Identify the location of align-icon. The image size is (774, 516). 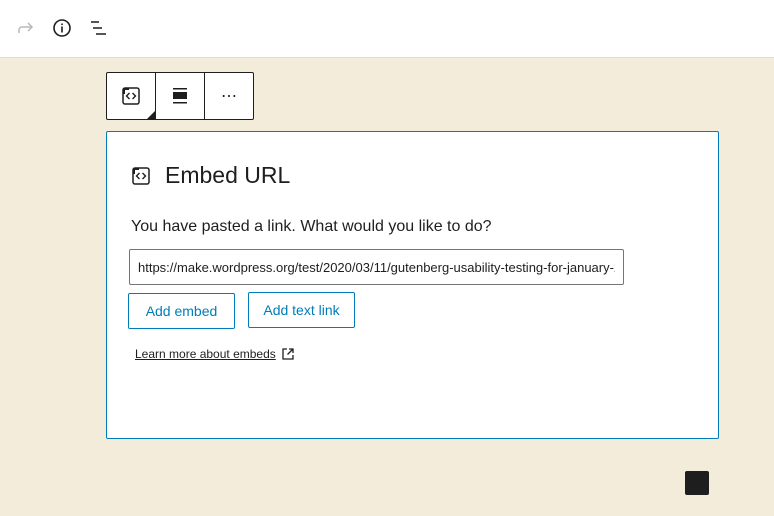
(180, 96).